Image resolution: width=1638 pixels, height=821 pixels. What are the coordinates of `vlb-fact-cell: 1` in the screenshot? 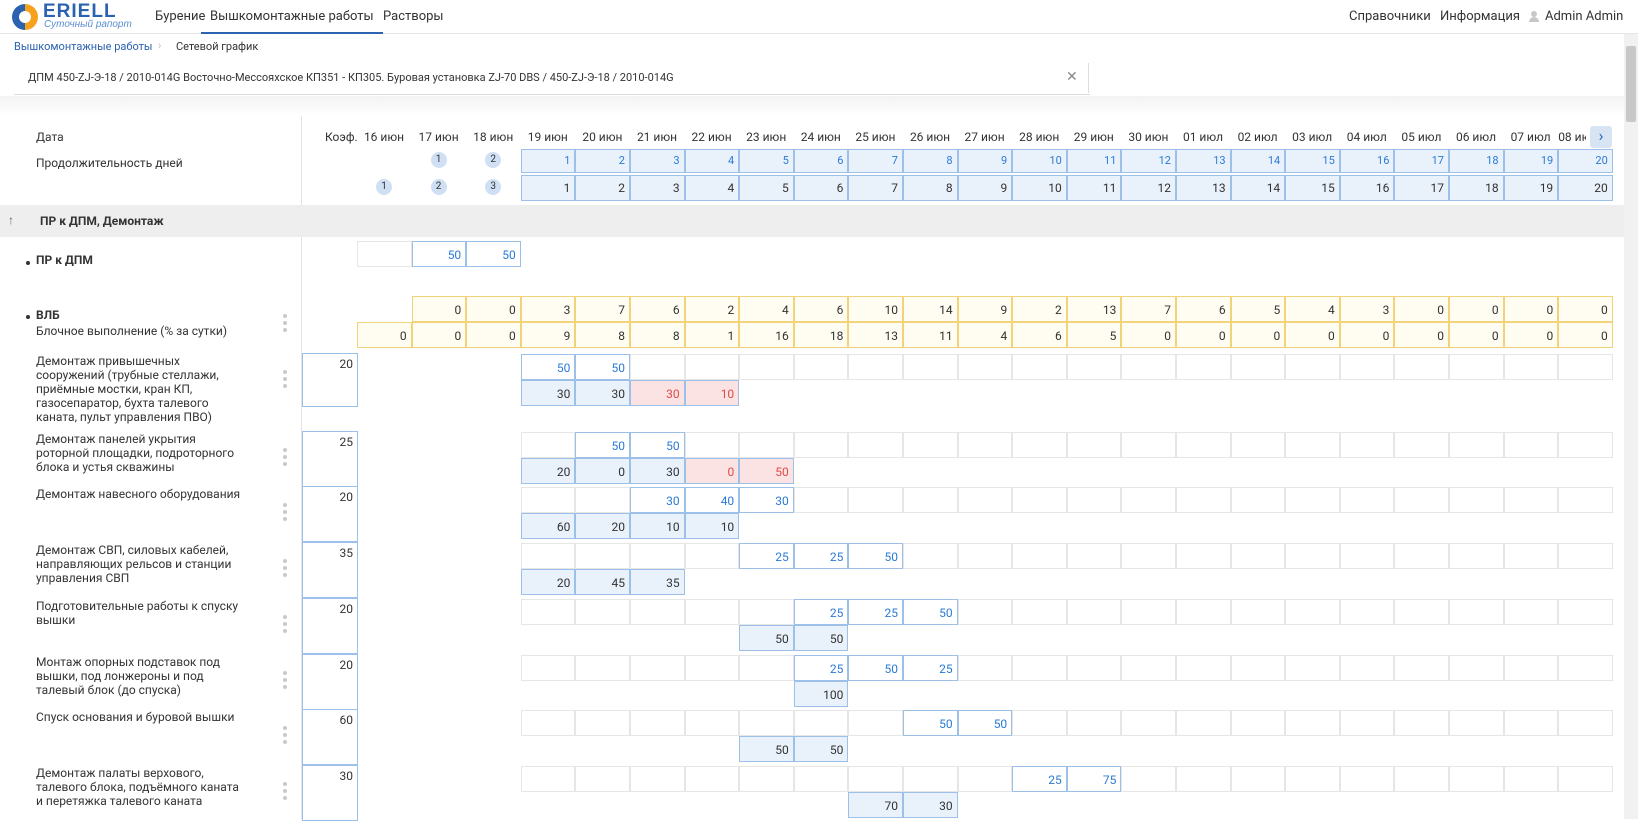 It's located at (712, 335).